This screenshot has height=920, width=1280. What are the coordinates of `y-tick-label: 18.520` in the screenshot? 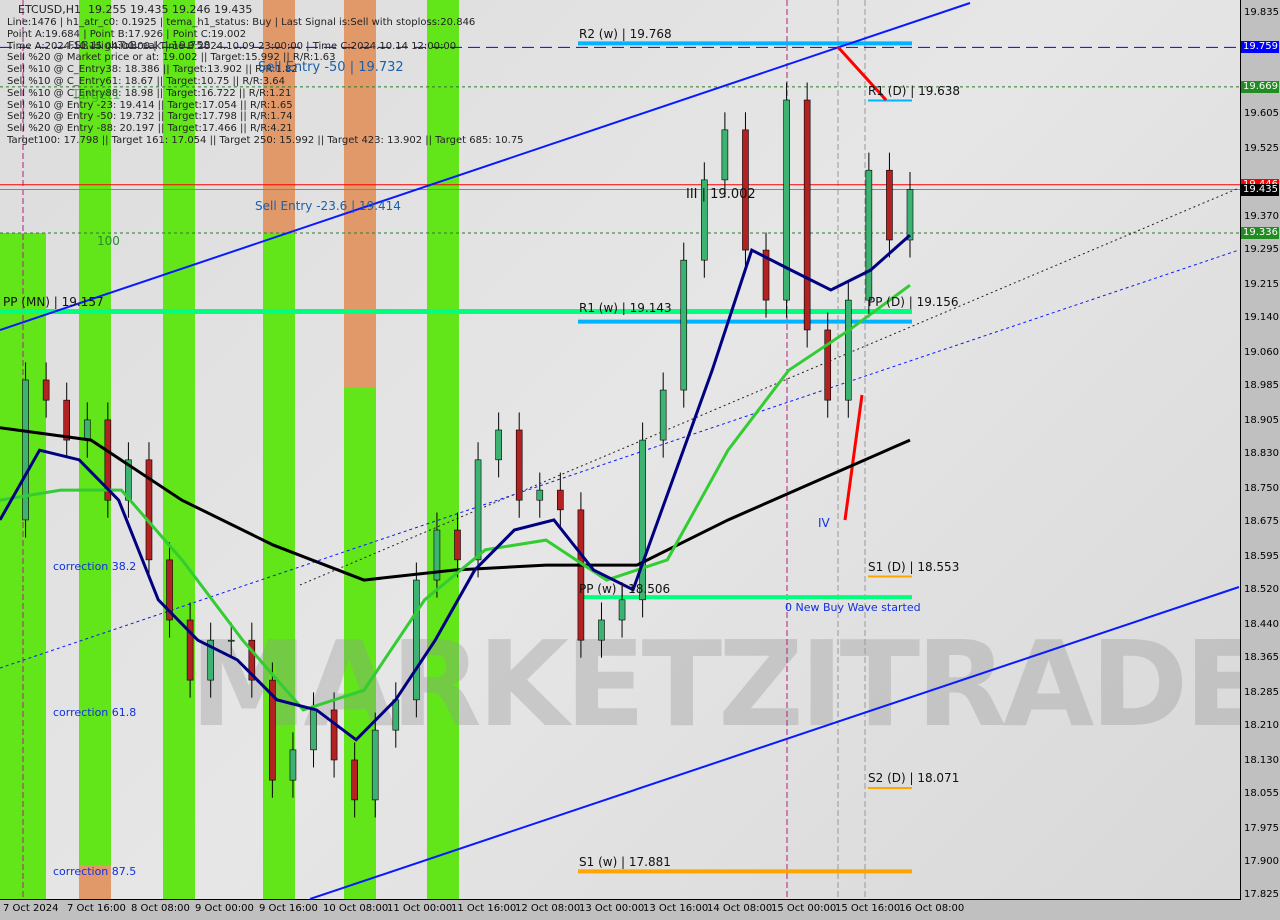 It's located at (1261, 590).